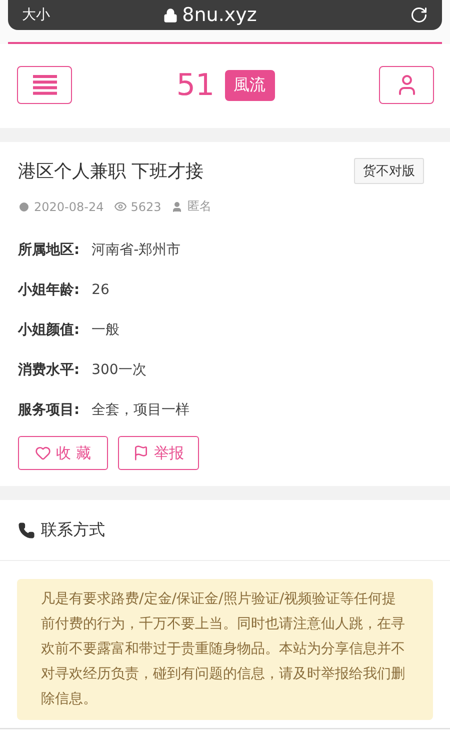  I want to click on field-value: 300一次, so click(119, 370).